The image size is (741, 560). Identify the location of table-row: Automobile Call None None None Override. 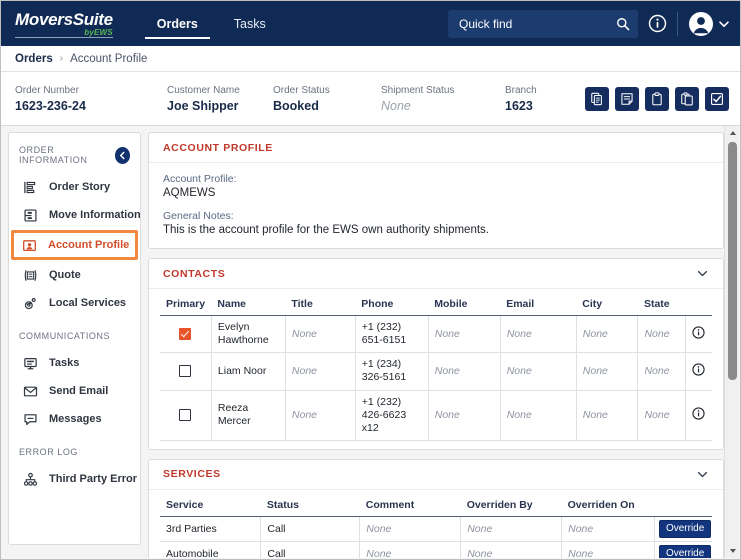
(436, 549).